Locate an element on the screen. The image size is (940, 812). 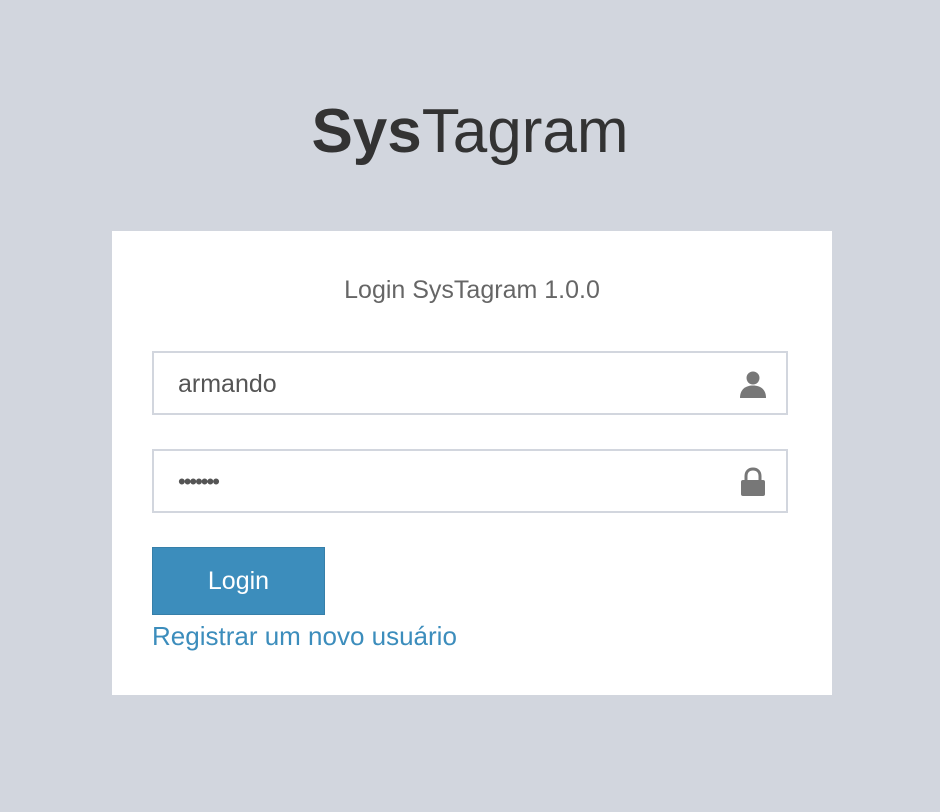
login-box-title: Login SysTagram 1.0.0 is located at coordinates (472, 290).